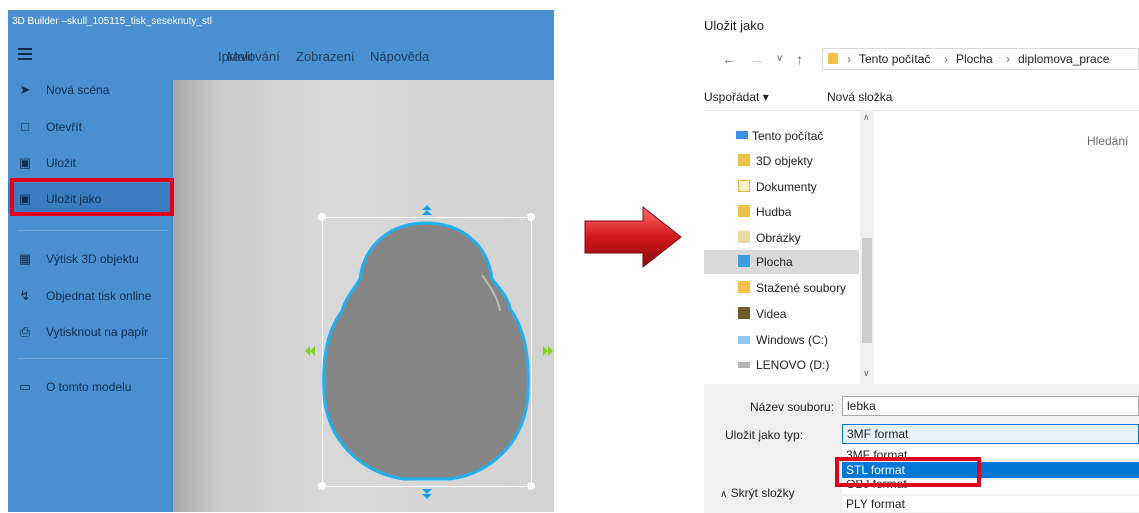  I want to click on tree-item-label: Plocha, so click(774, 262).